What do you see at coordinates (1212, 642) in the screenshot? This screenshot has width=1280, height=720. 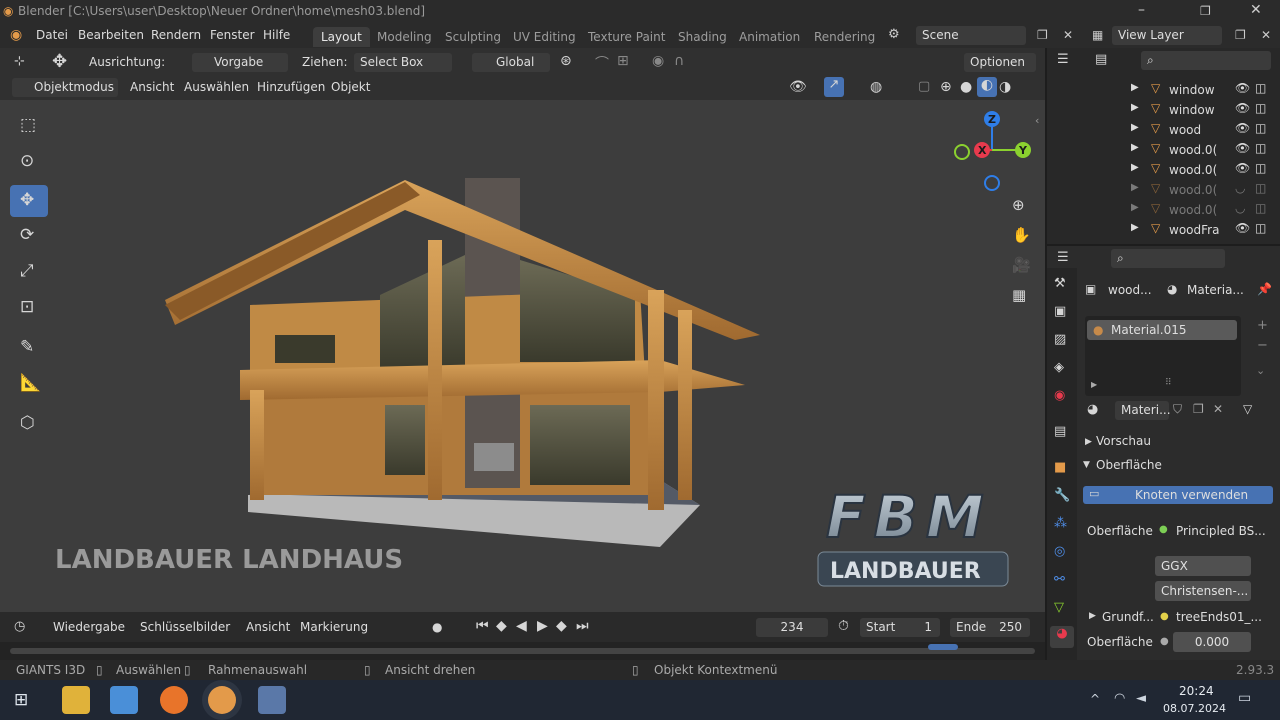 I see `value-field: 0.000` at bounding box center [1212, 642].